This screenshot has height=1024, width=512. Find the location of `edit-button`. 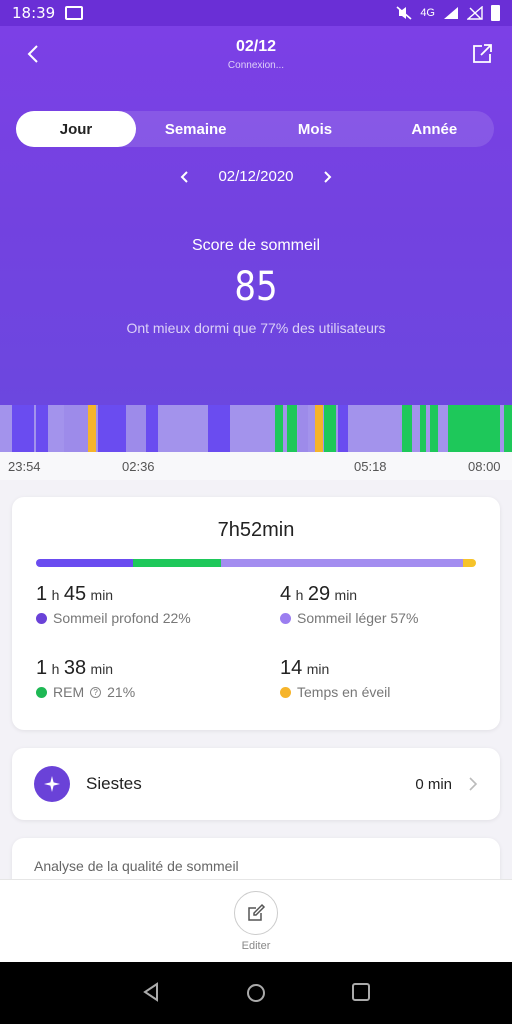

edit-button is located at coordinates (256, 913).